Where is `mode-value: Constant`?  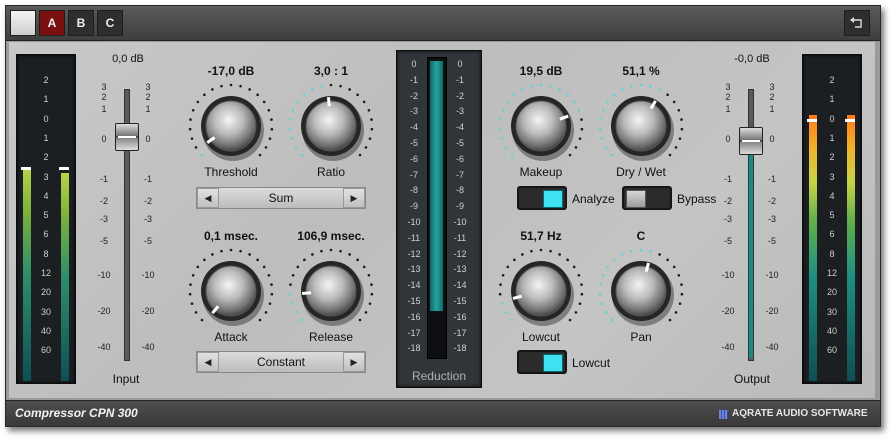
mode-value: Constant is located at coordinates (281, 362).